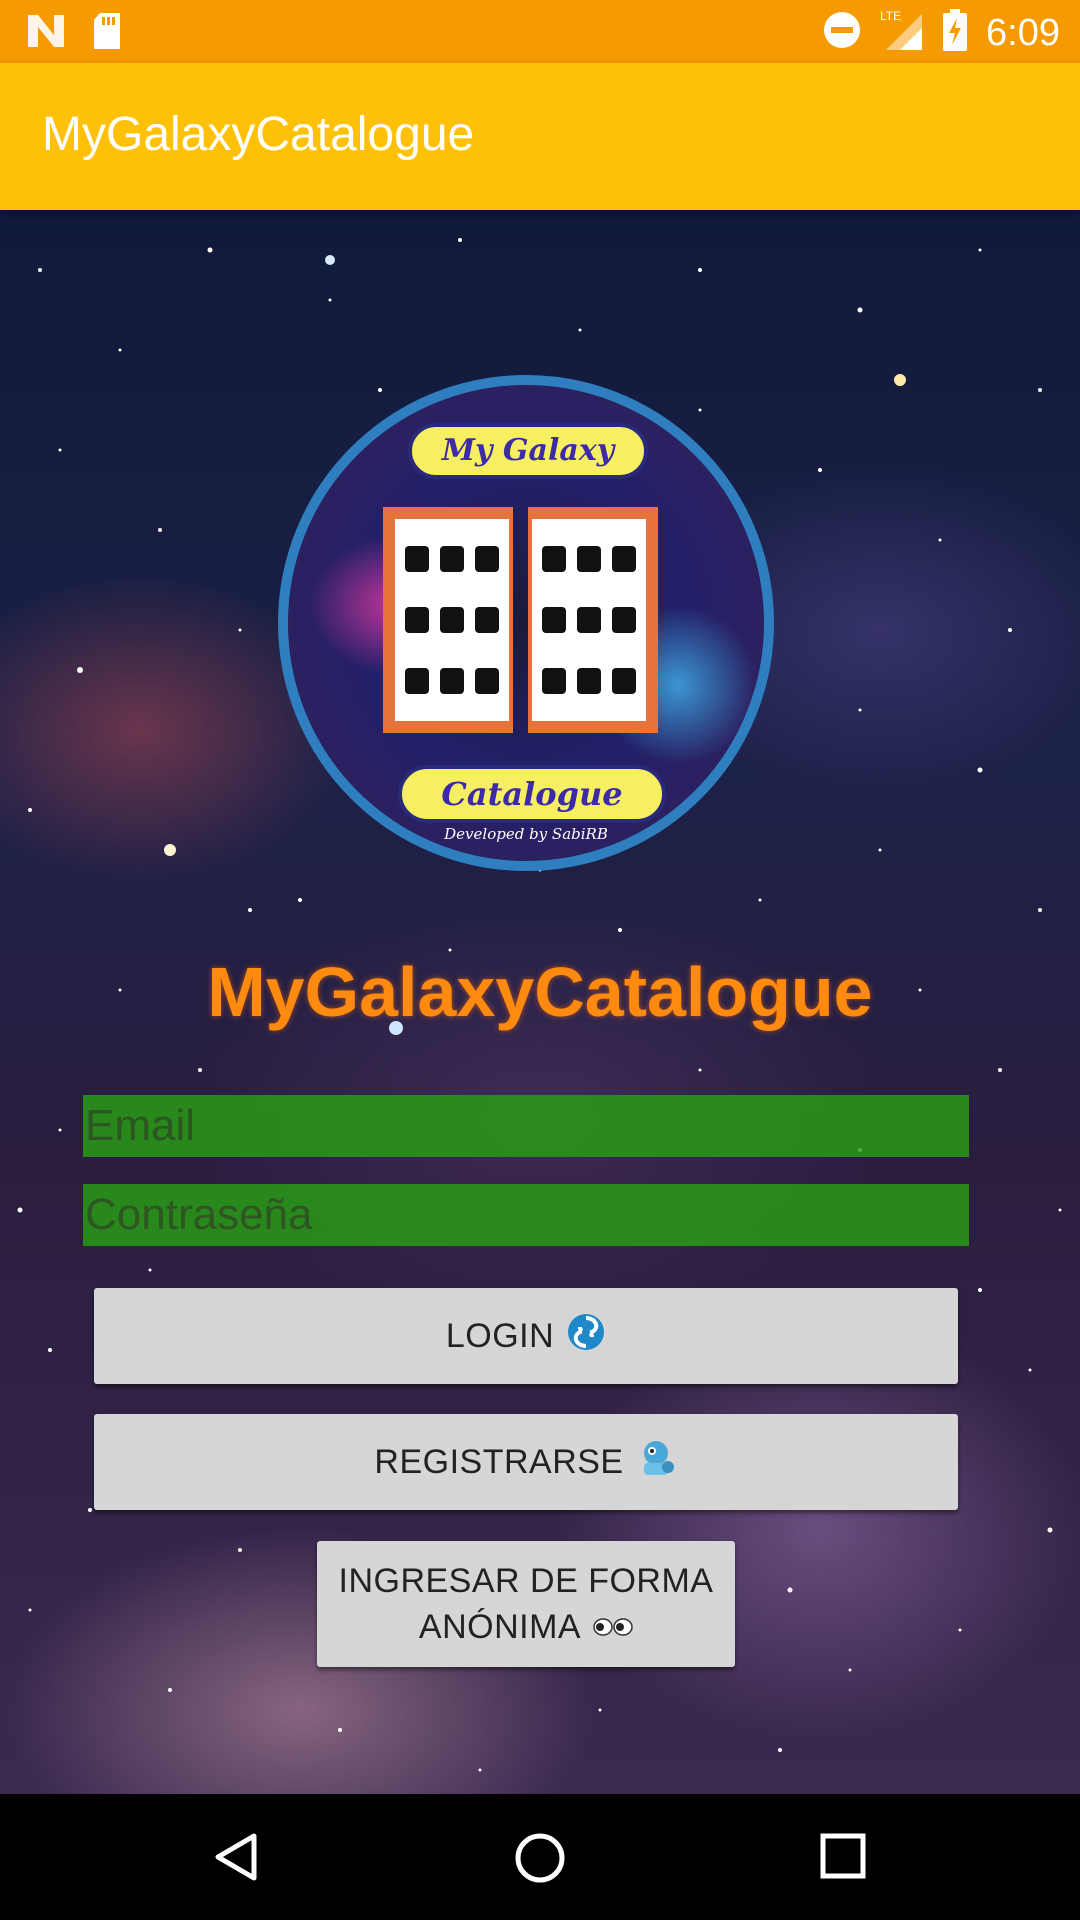 The width and height of the screenshot is (1080, 1920). I want to click on robot-icon, so click(657, 1462).